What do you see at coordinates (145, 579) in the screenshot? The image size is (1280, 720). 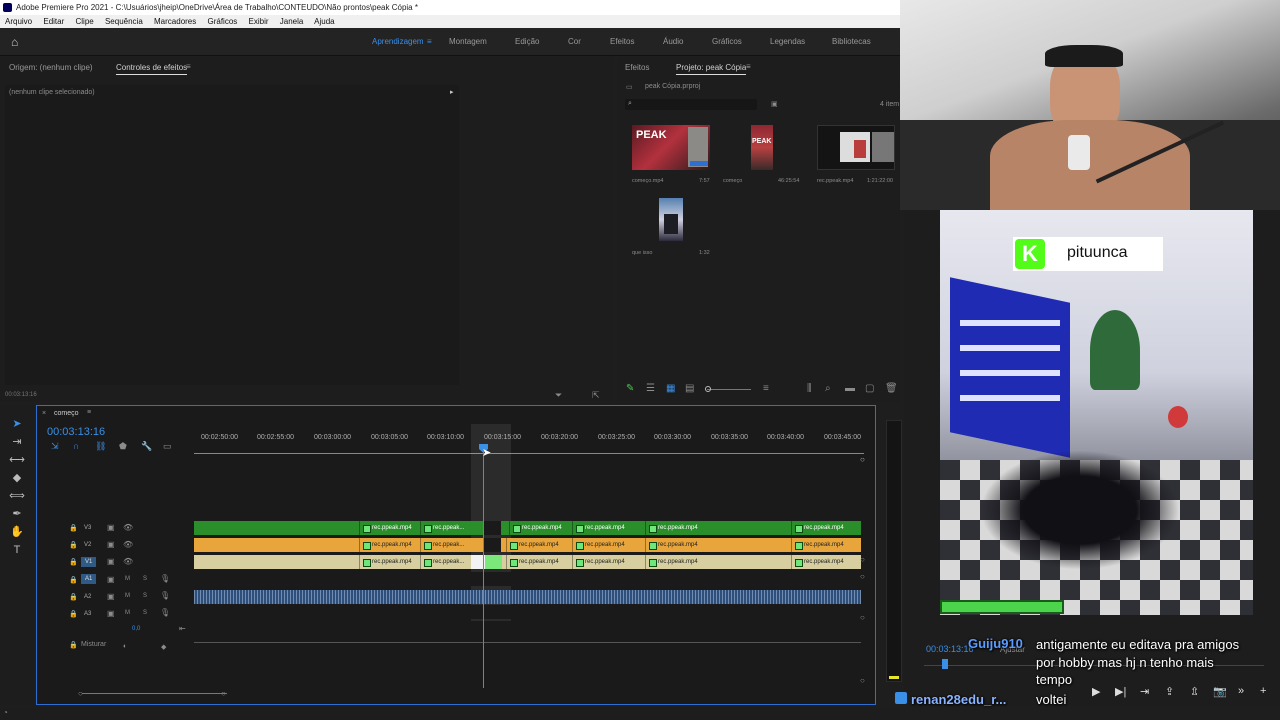 I see `solo-a1: S` at bounding box center [145, 579].